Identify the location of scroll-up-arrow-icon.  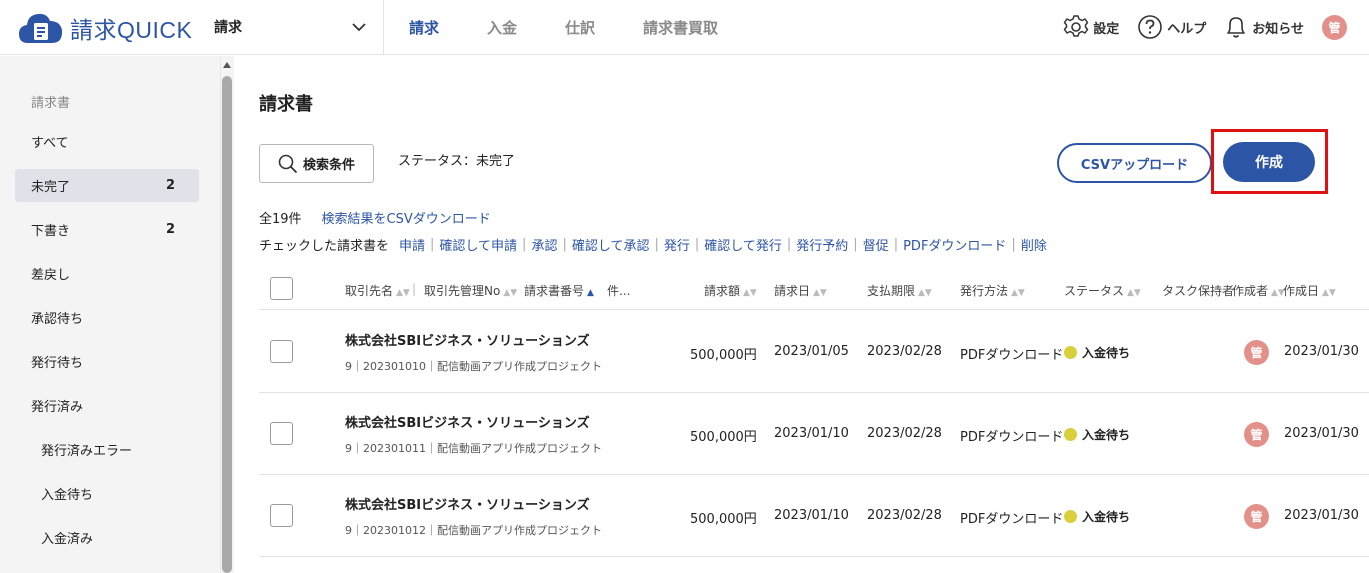
(227, 65).